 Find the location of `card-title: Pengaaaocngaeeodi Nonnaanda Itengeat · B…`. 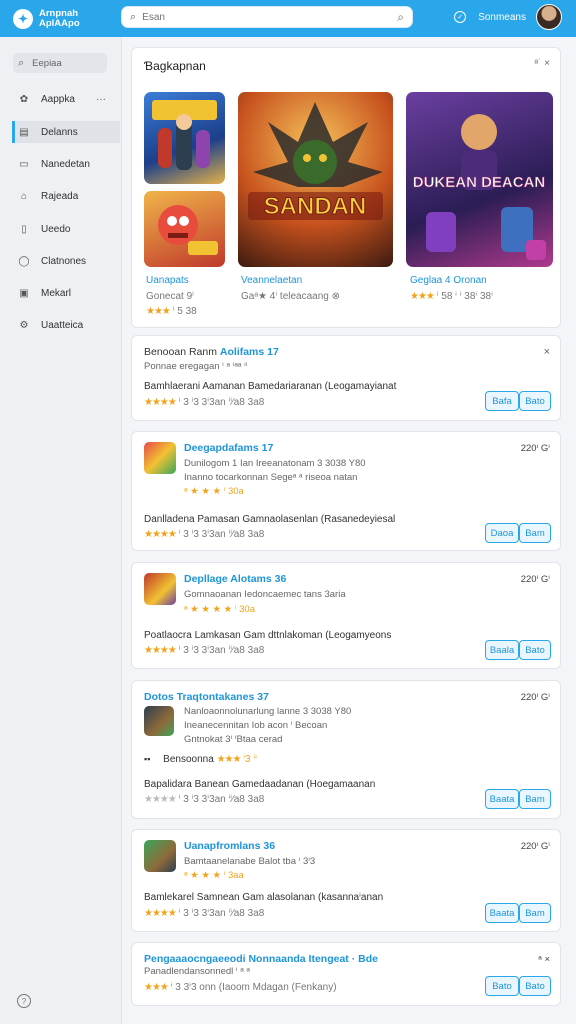

card-title: Pengaaaocngaeeodi Nonnaanda Itengeat · B… is located at coordinates (261, 959).